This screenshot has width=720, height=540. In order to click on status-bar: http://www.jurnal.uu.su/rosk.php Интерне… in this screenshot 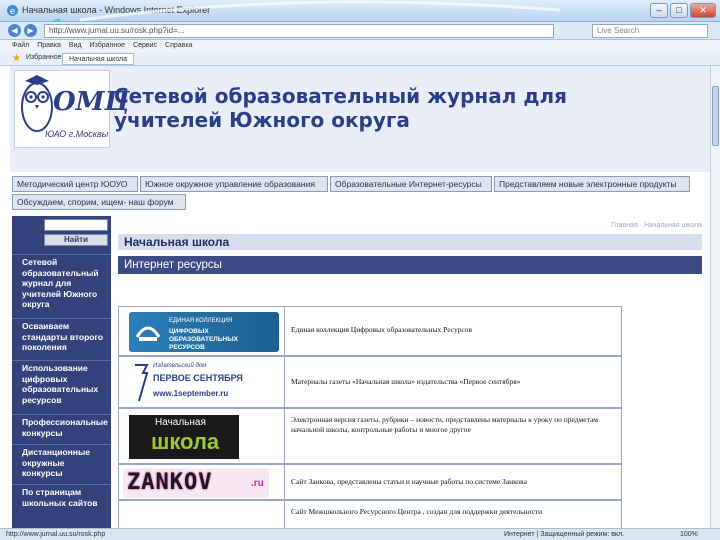, I will do `click(360, 534)`.